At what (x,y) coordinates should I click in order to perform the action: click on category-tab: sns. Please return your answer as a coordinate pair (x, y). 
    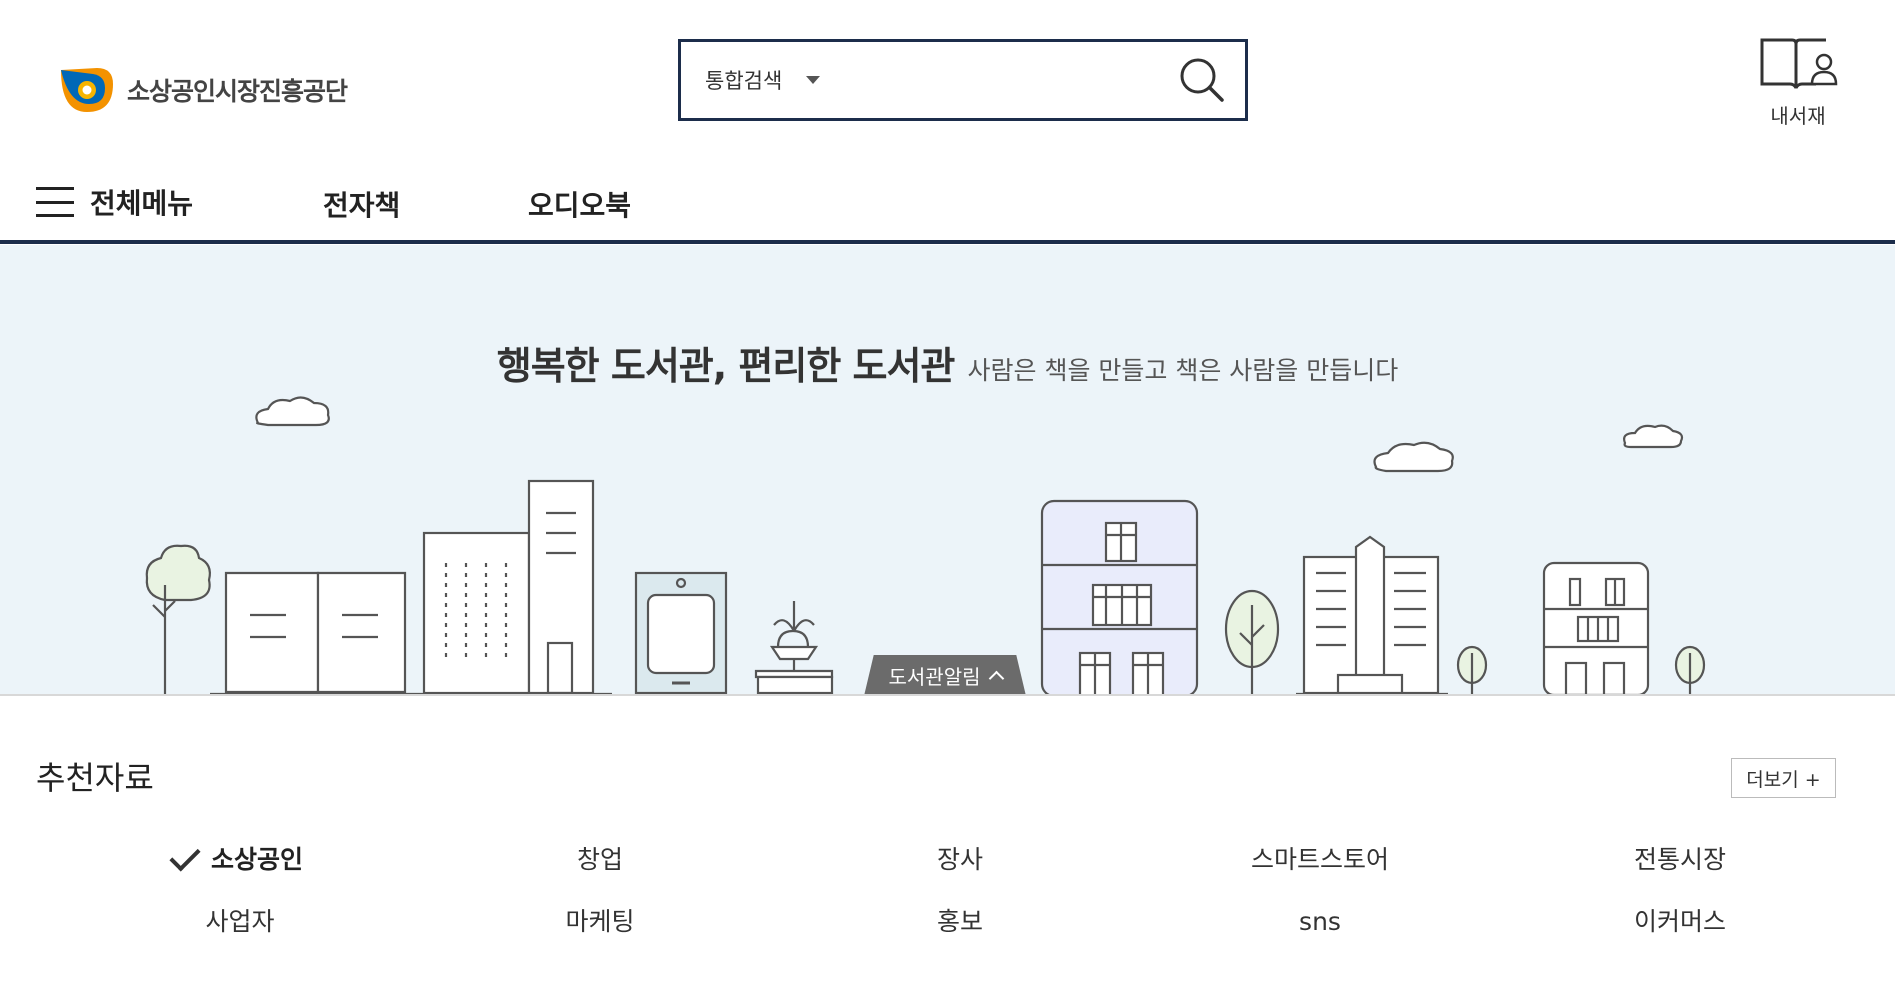
    Looking at the image, I should click on (1320, 922).